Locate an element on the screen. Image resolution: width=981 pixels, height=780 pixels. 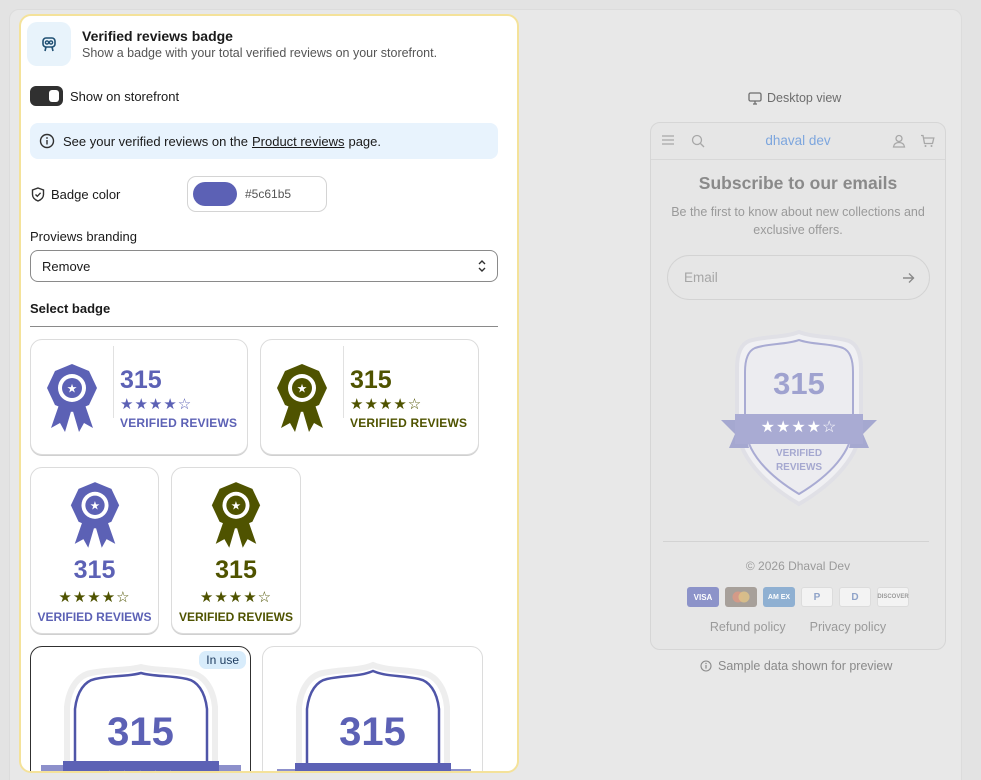
diners-club-icon: D is located at coordinates (855, 597).